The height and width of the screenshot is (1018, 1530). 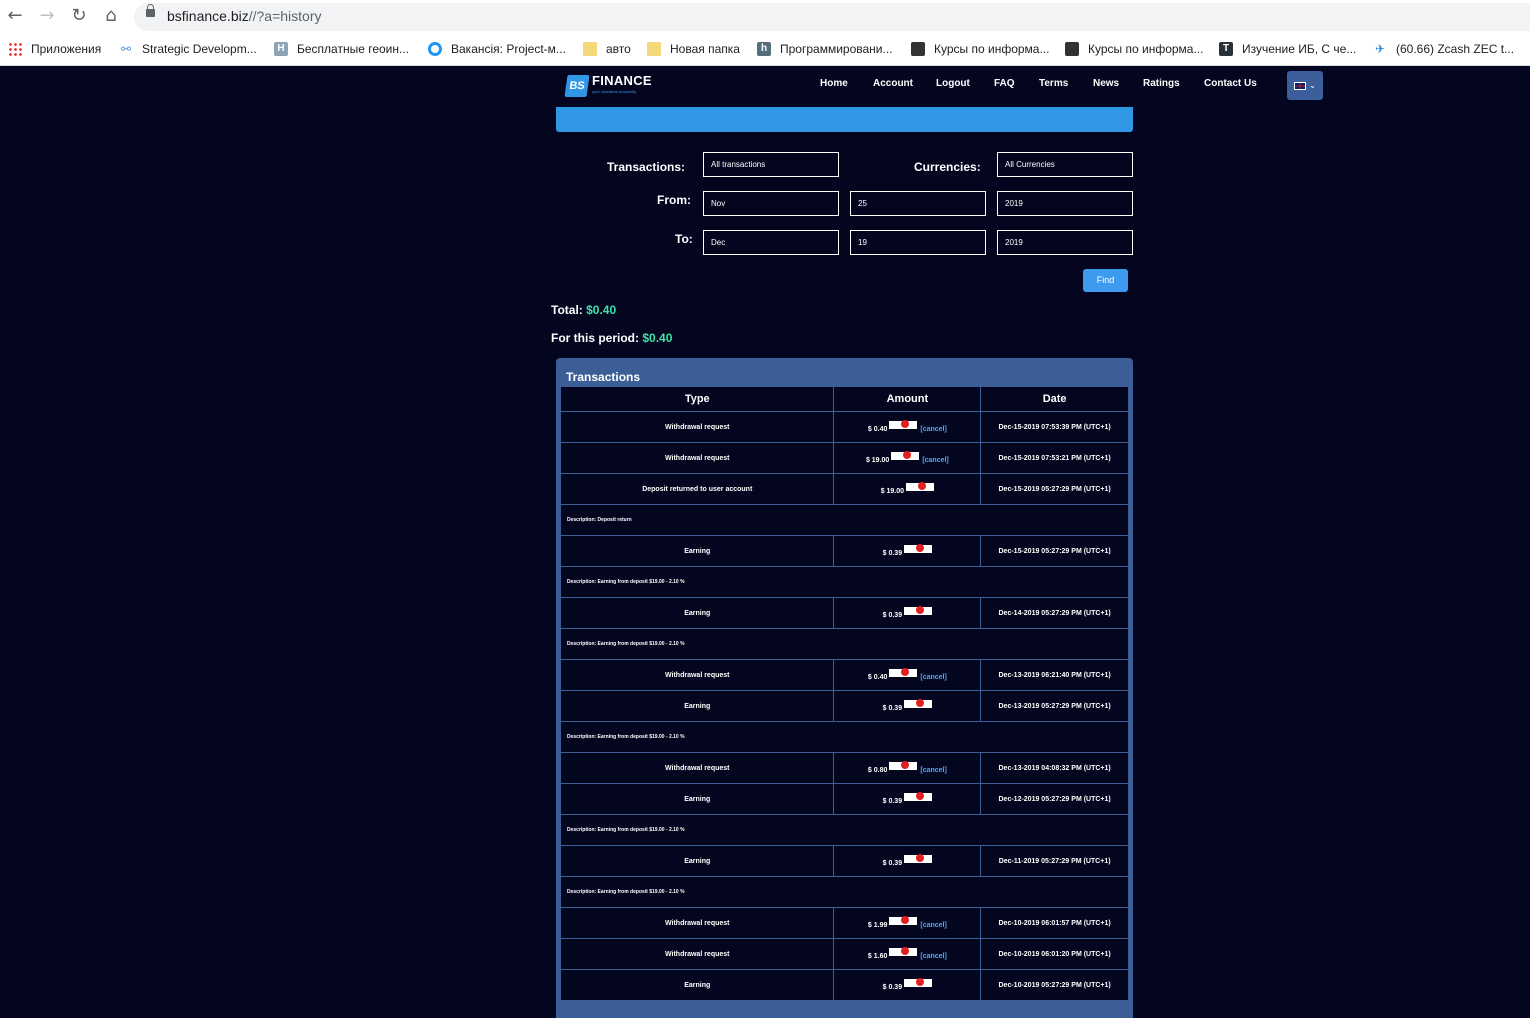 What do you see at coordinates (1054, 985) in the screenshot?
I see `transaction-date: Dec-10-2019 05:27:29 PM (UTC+1)` at bounding box center [1054, 985].